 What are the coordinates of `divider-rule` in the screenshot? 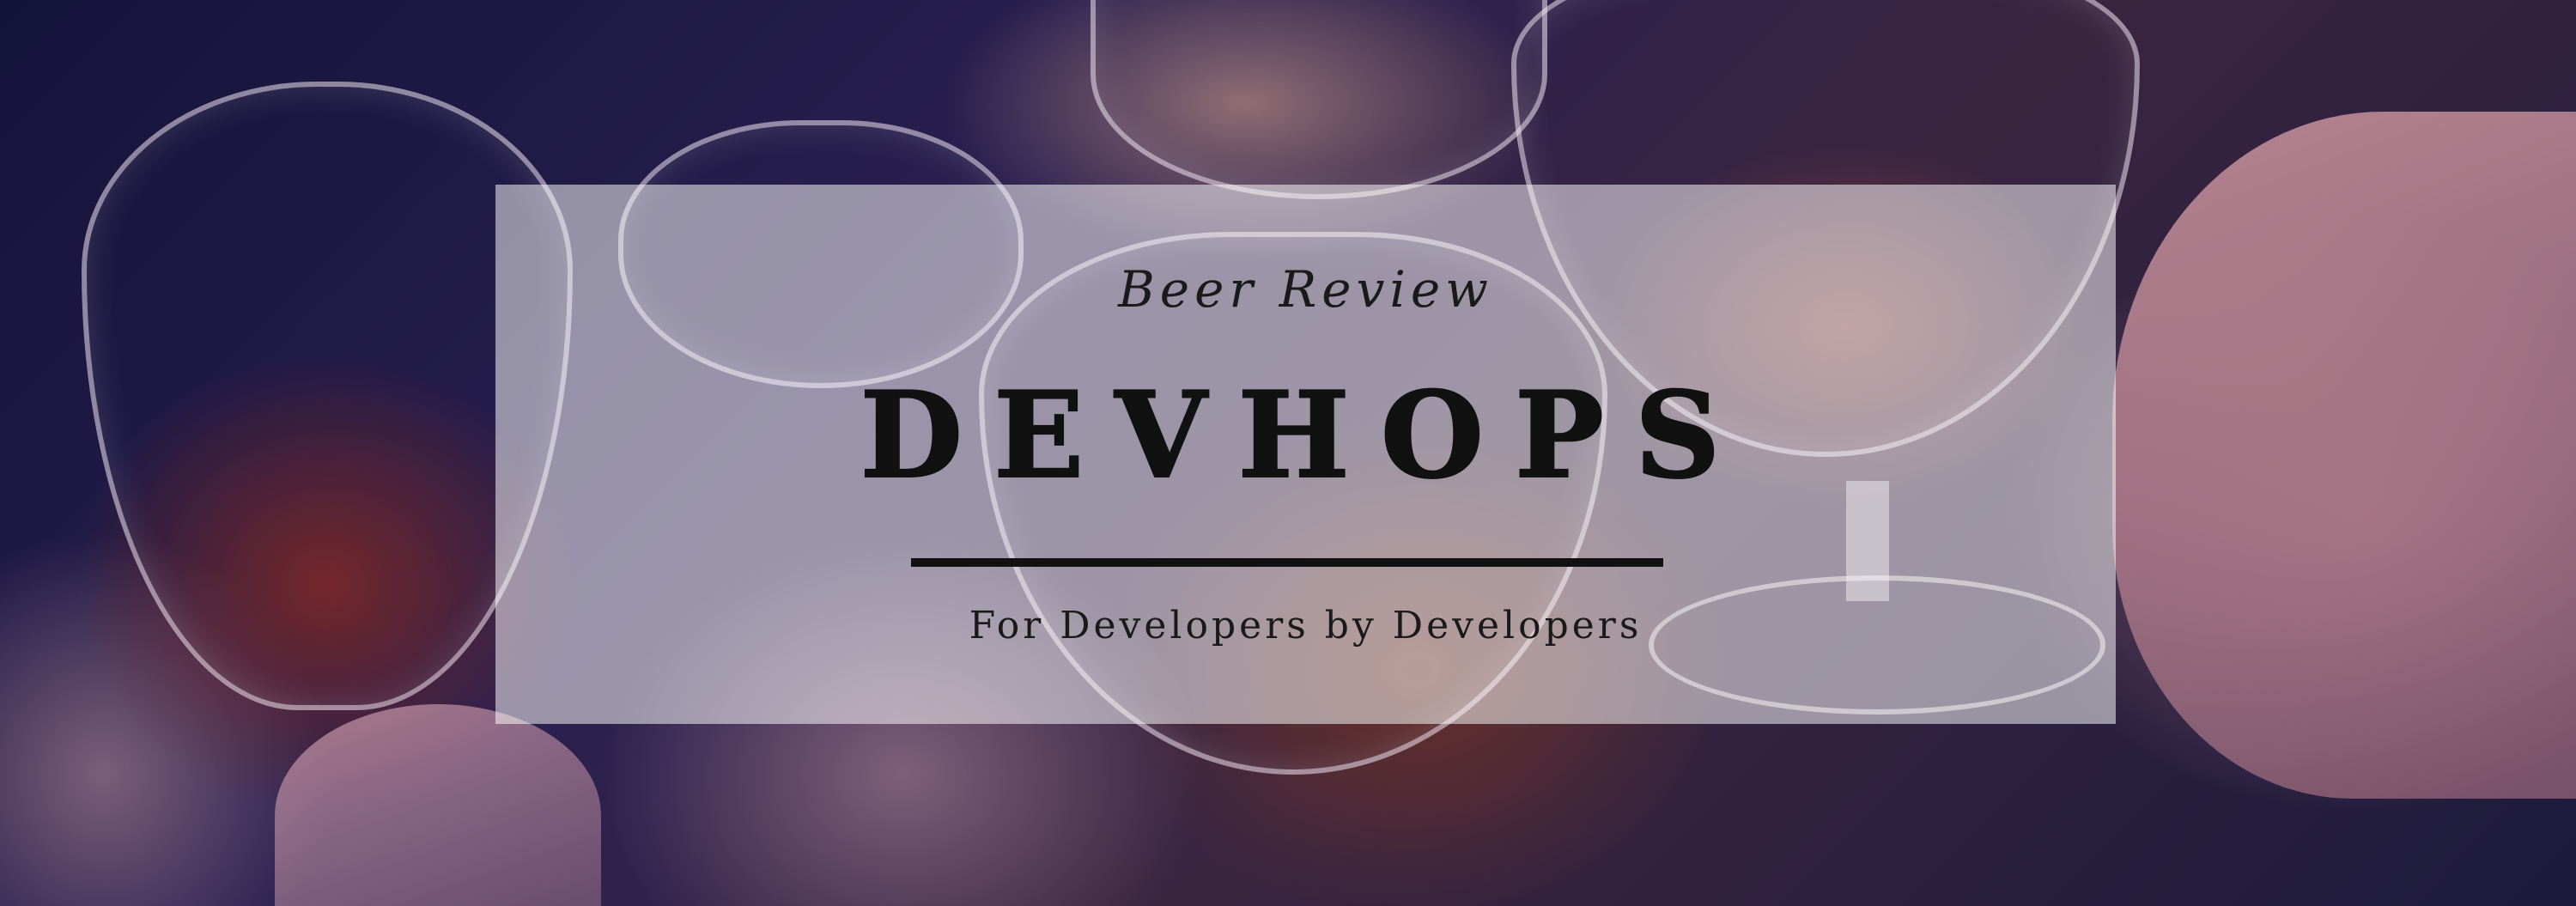 It's located at (1287, 562).